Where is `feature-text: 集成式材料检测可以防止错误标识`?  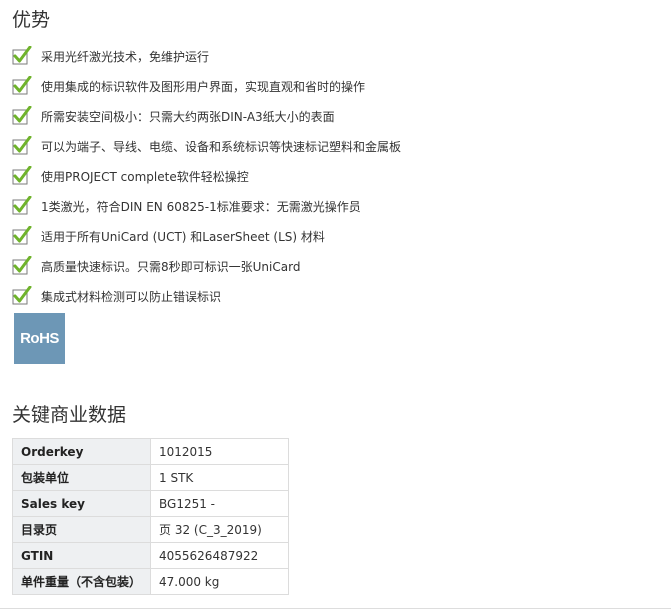
feature-text: 集成式材料检测可以防止错误标识 is located at coordinates (131, 296).